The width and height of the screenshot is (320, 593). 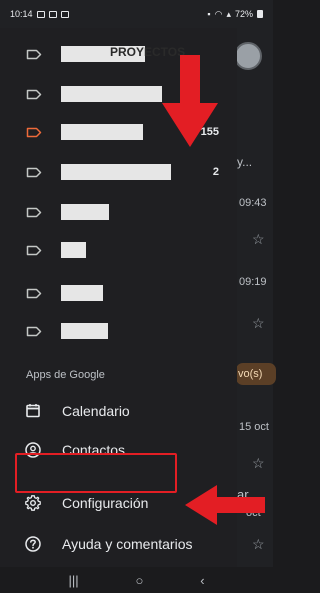 What do you see at coordinates (253, 282) in the screenshot?
I see `background-time: 09:19` at bounding box center [253, 282].